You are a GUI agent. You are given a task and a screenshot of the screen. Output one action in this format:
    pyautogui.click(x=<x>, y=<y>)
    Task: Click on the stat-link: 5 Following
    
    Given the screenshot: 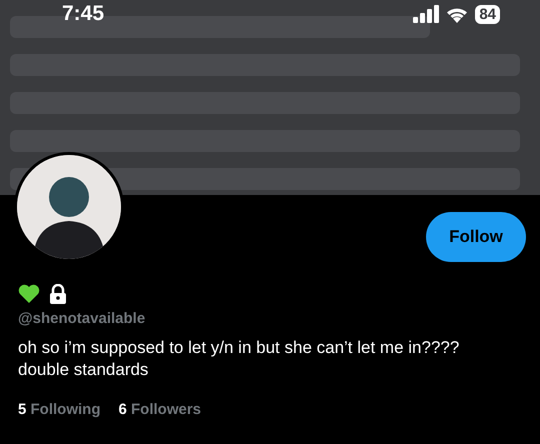 What is the action you would take?
    pyautogui.click(x=59, y=409)
    